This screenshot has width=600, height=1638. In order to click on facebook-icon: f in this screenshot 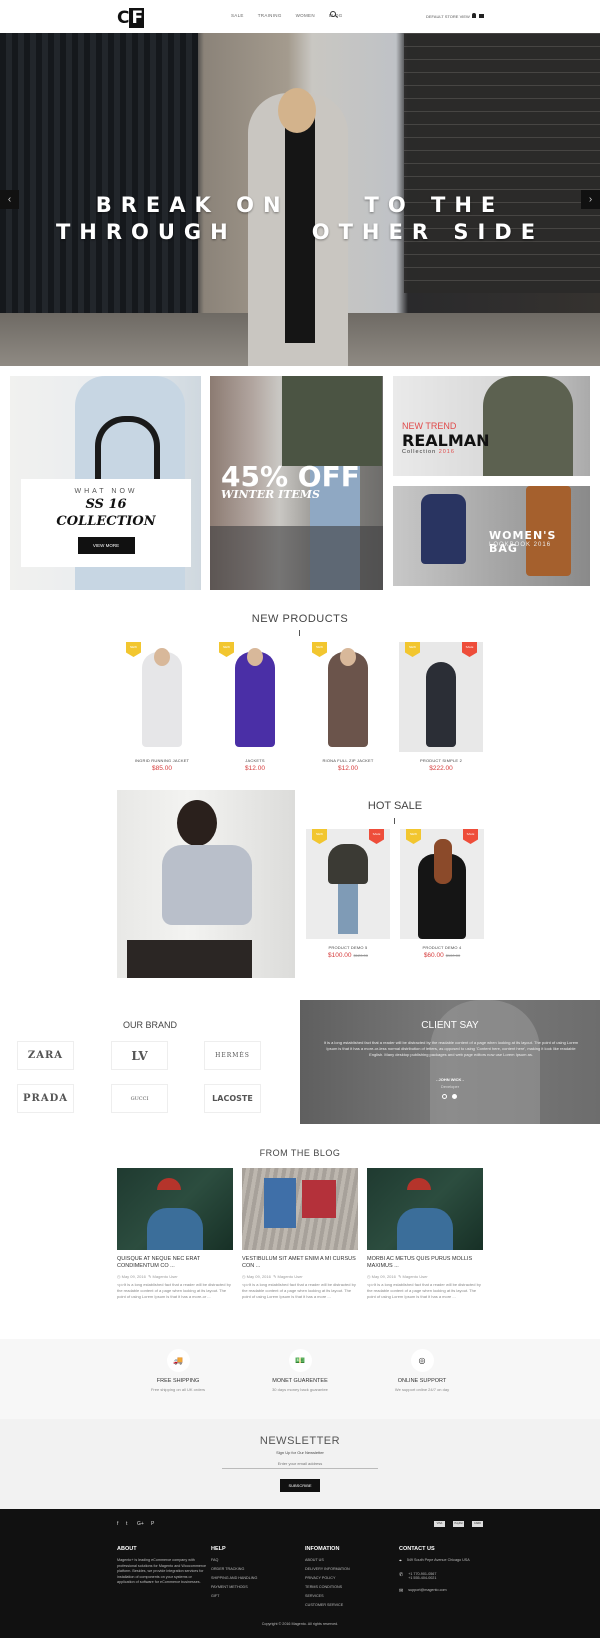, I will do `click(117, 1524)`.